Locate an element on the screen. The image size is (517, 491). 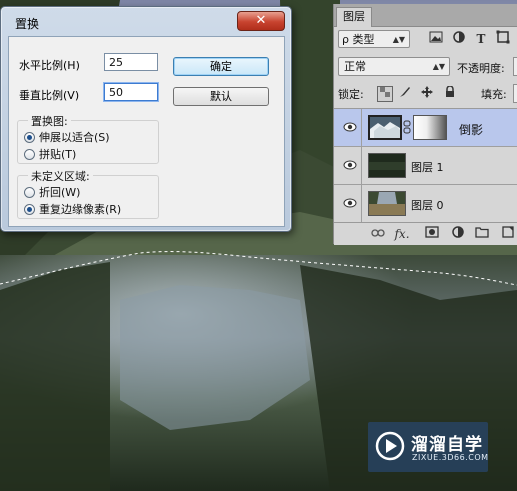
layer-name: 图层 0 is located at coordinates (427, 205).